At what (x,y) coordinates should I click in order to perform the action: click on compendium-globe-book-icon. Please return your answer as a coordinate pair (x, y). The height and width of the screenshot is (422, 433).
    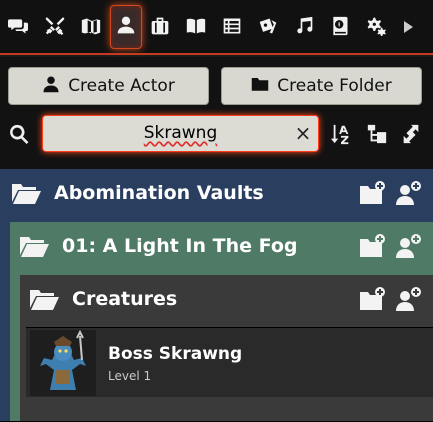
    Looking at the image, I should click on (340, 28).